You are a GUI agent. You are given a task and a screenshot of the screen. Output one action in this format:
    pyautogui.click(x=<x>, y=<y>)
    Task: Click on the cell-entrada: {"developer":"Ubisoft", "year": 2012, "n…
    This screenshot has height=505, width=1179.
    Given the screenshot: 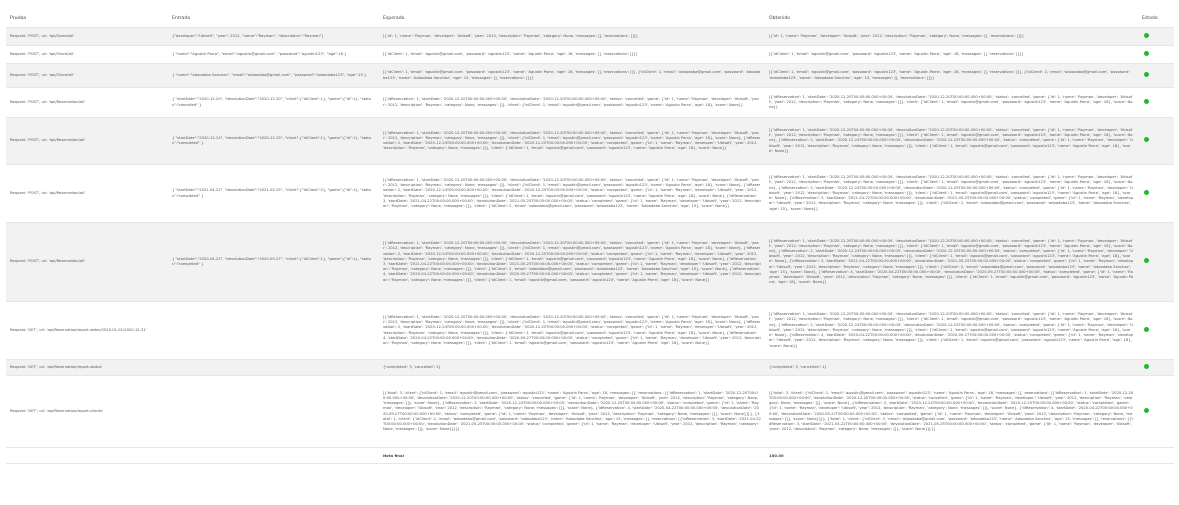 What is the action you would take?
    pyautogui.click(x=273, y=36)
    